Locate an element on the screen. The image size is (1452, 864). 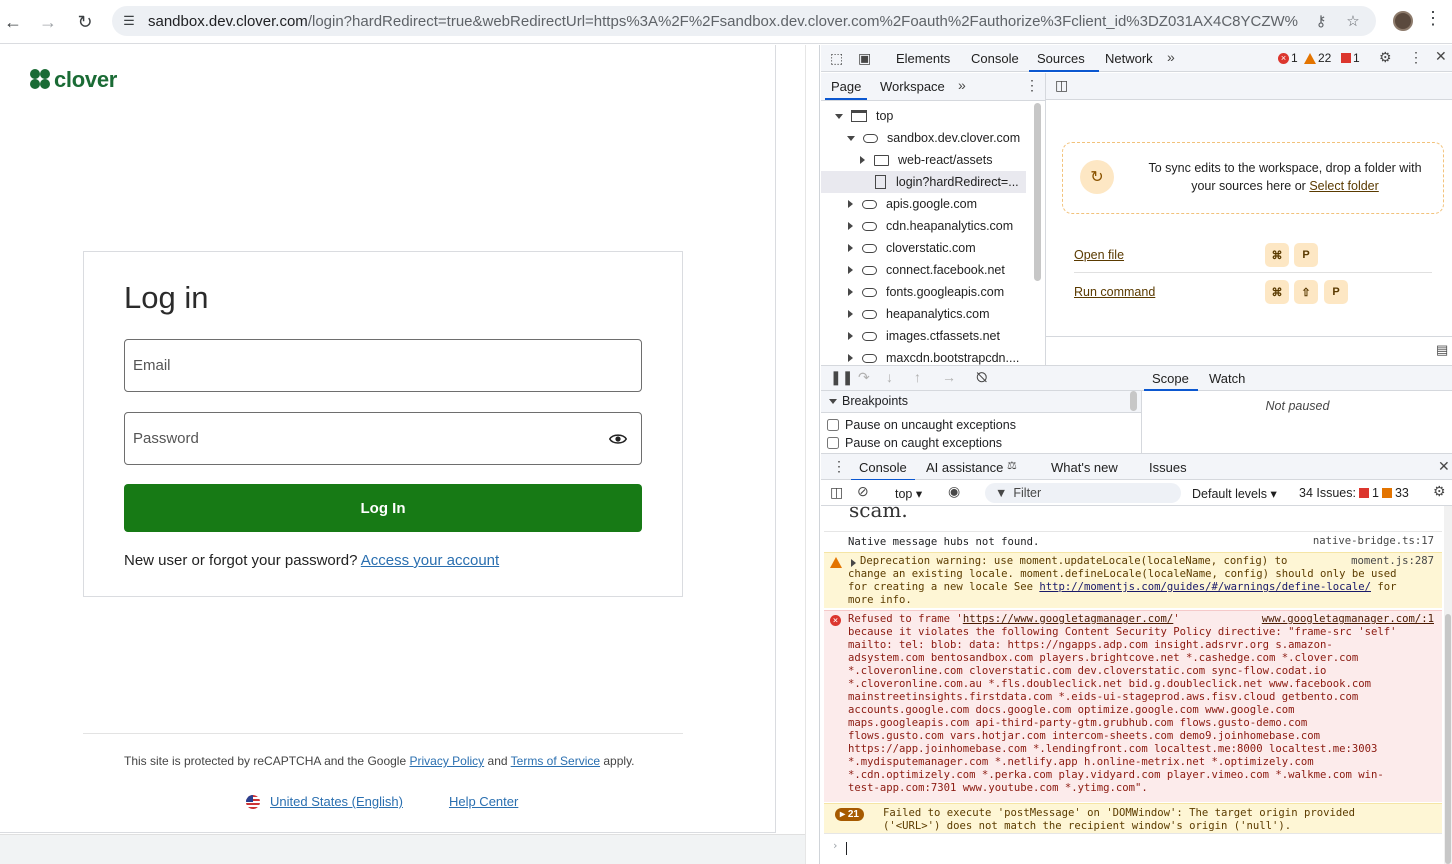
tab-workspace: Workspace is located at coordinates (912, 86).